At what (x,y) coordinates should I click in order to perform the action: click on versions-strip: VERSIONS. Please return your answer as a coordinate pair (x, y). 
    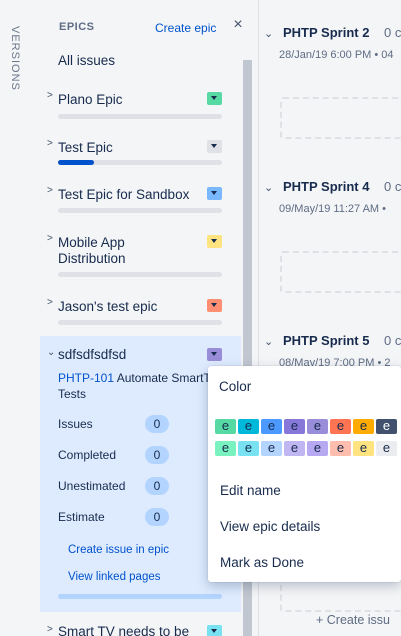
    Looking at the image, I should click on (20, 318).